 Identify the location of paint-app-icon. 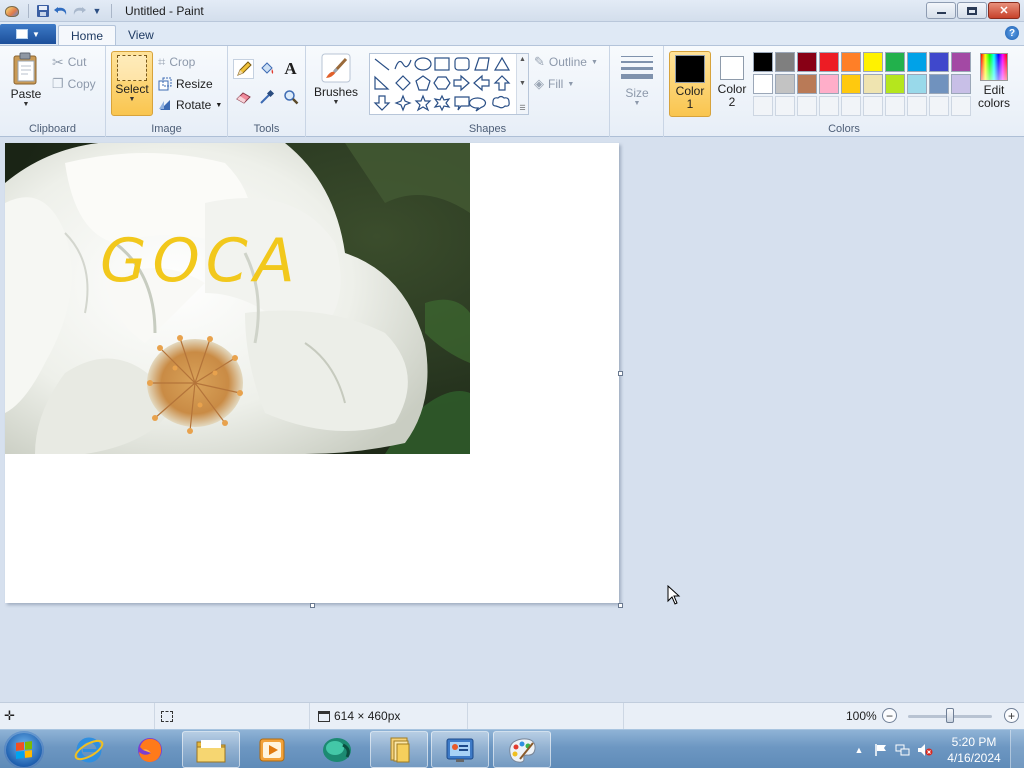
(11, 11).